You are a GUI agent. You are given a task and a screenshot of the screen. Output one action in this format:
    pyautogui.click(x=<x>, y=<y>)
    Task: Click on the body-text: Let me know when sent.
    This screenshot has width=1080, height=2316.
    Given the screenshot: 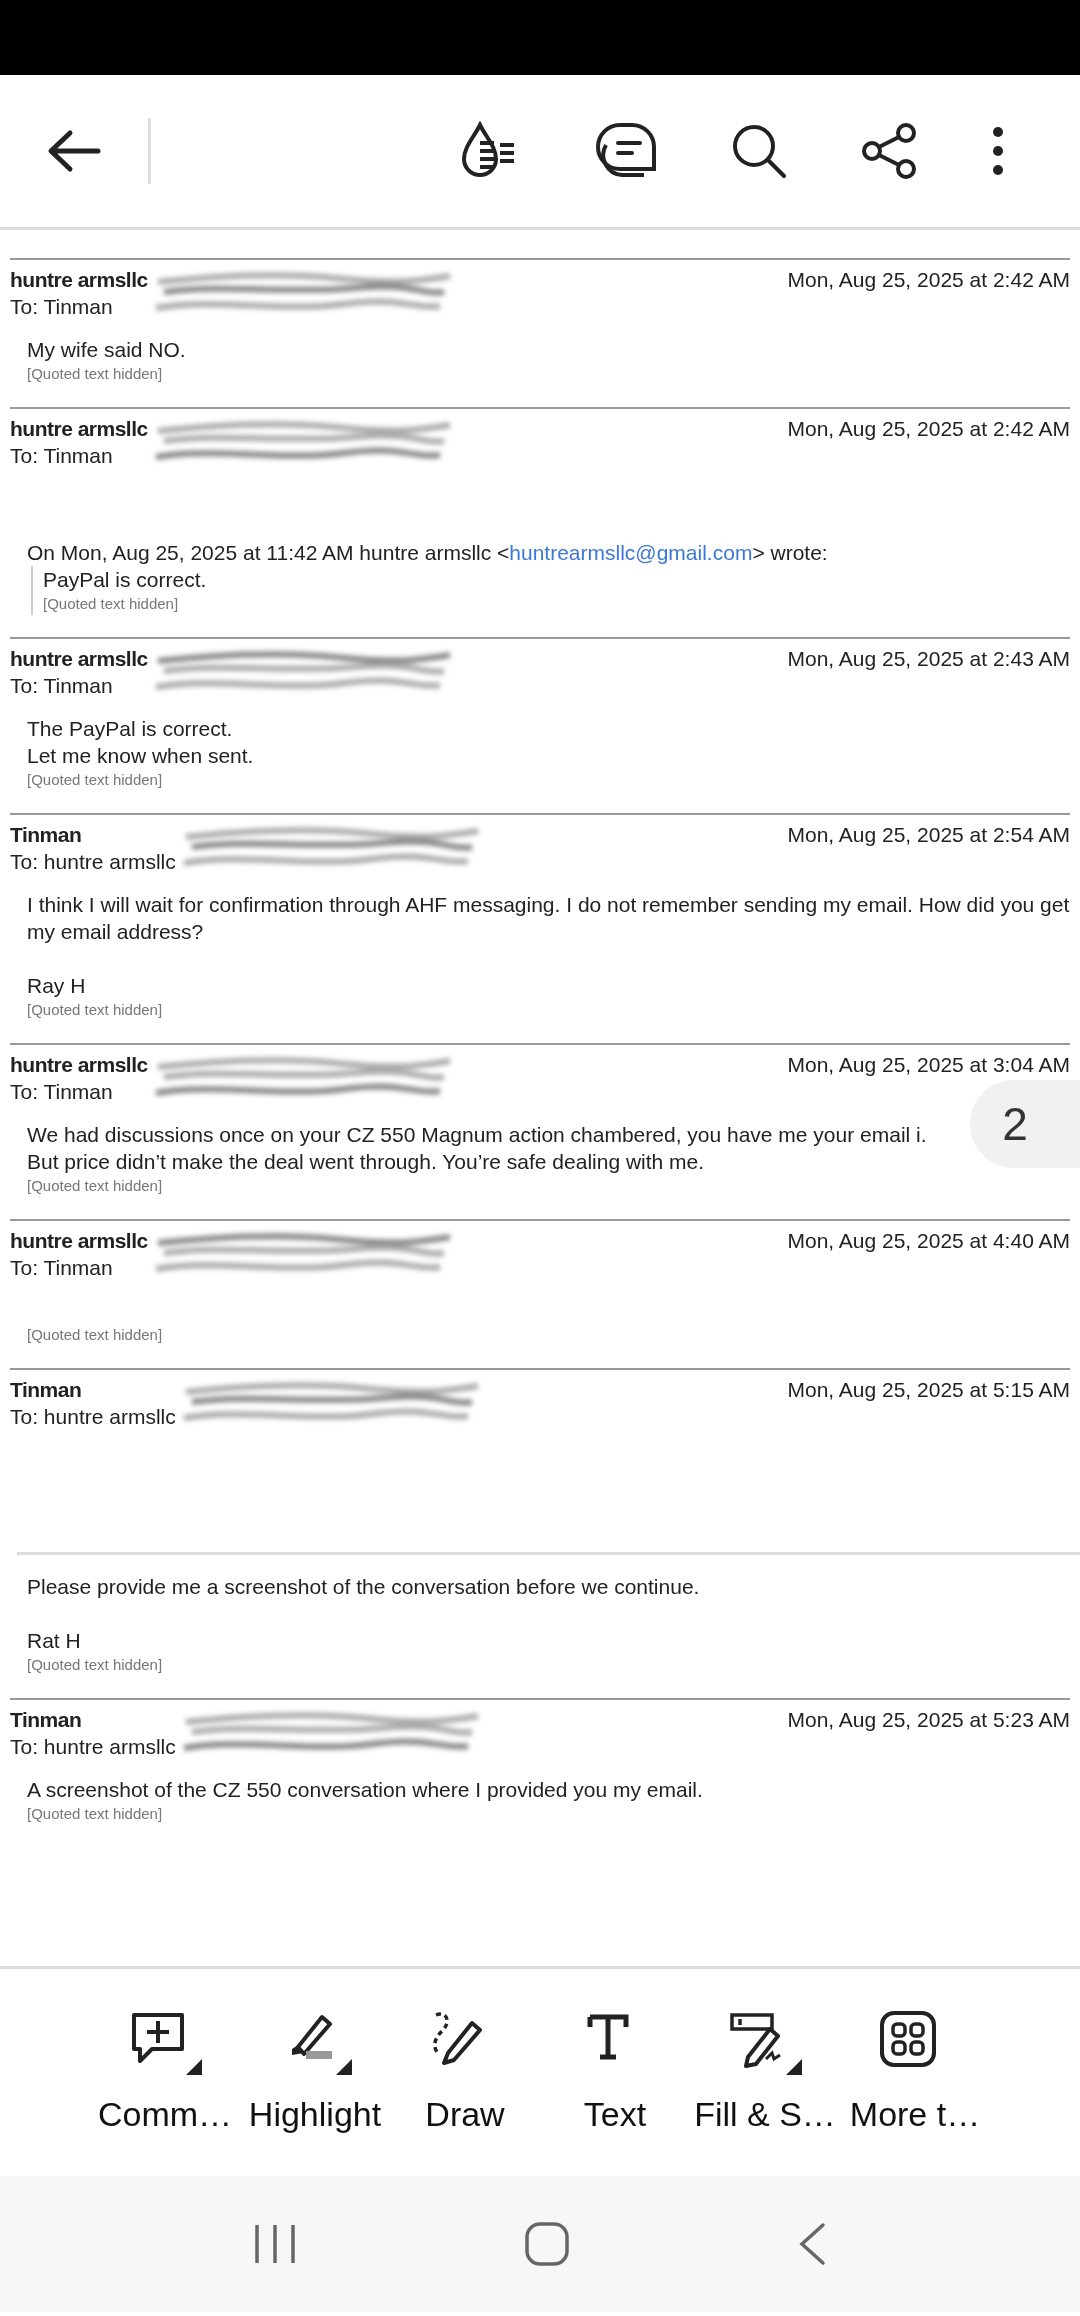 What is the action you would take?
    pyautogui.click(x=140, y=756)
    